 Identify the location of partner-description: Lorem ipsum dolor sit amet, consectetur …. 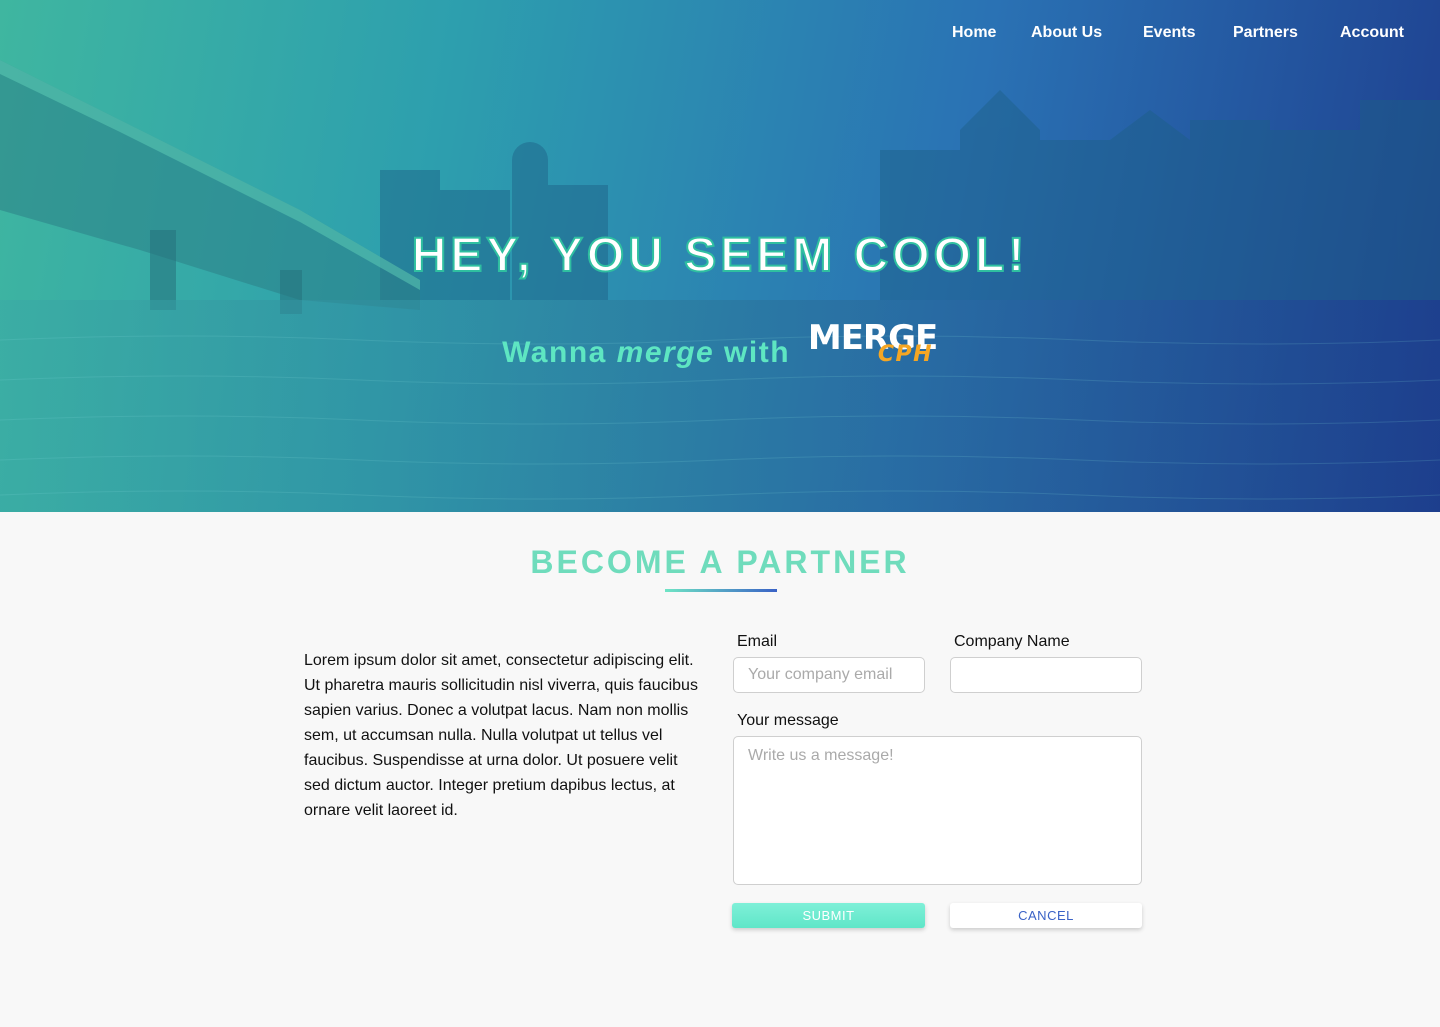
(501, 735).